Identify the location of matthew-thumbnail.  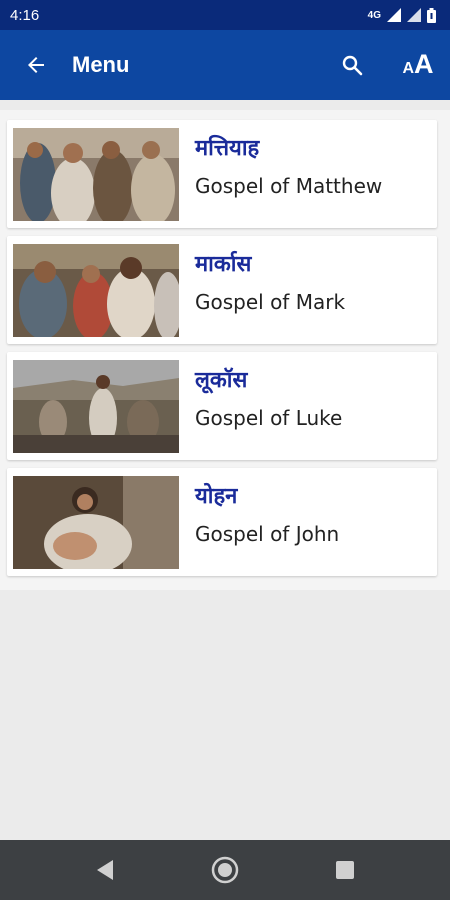
(96, 174).